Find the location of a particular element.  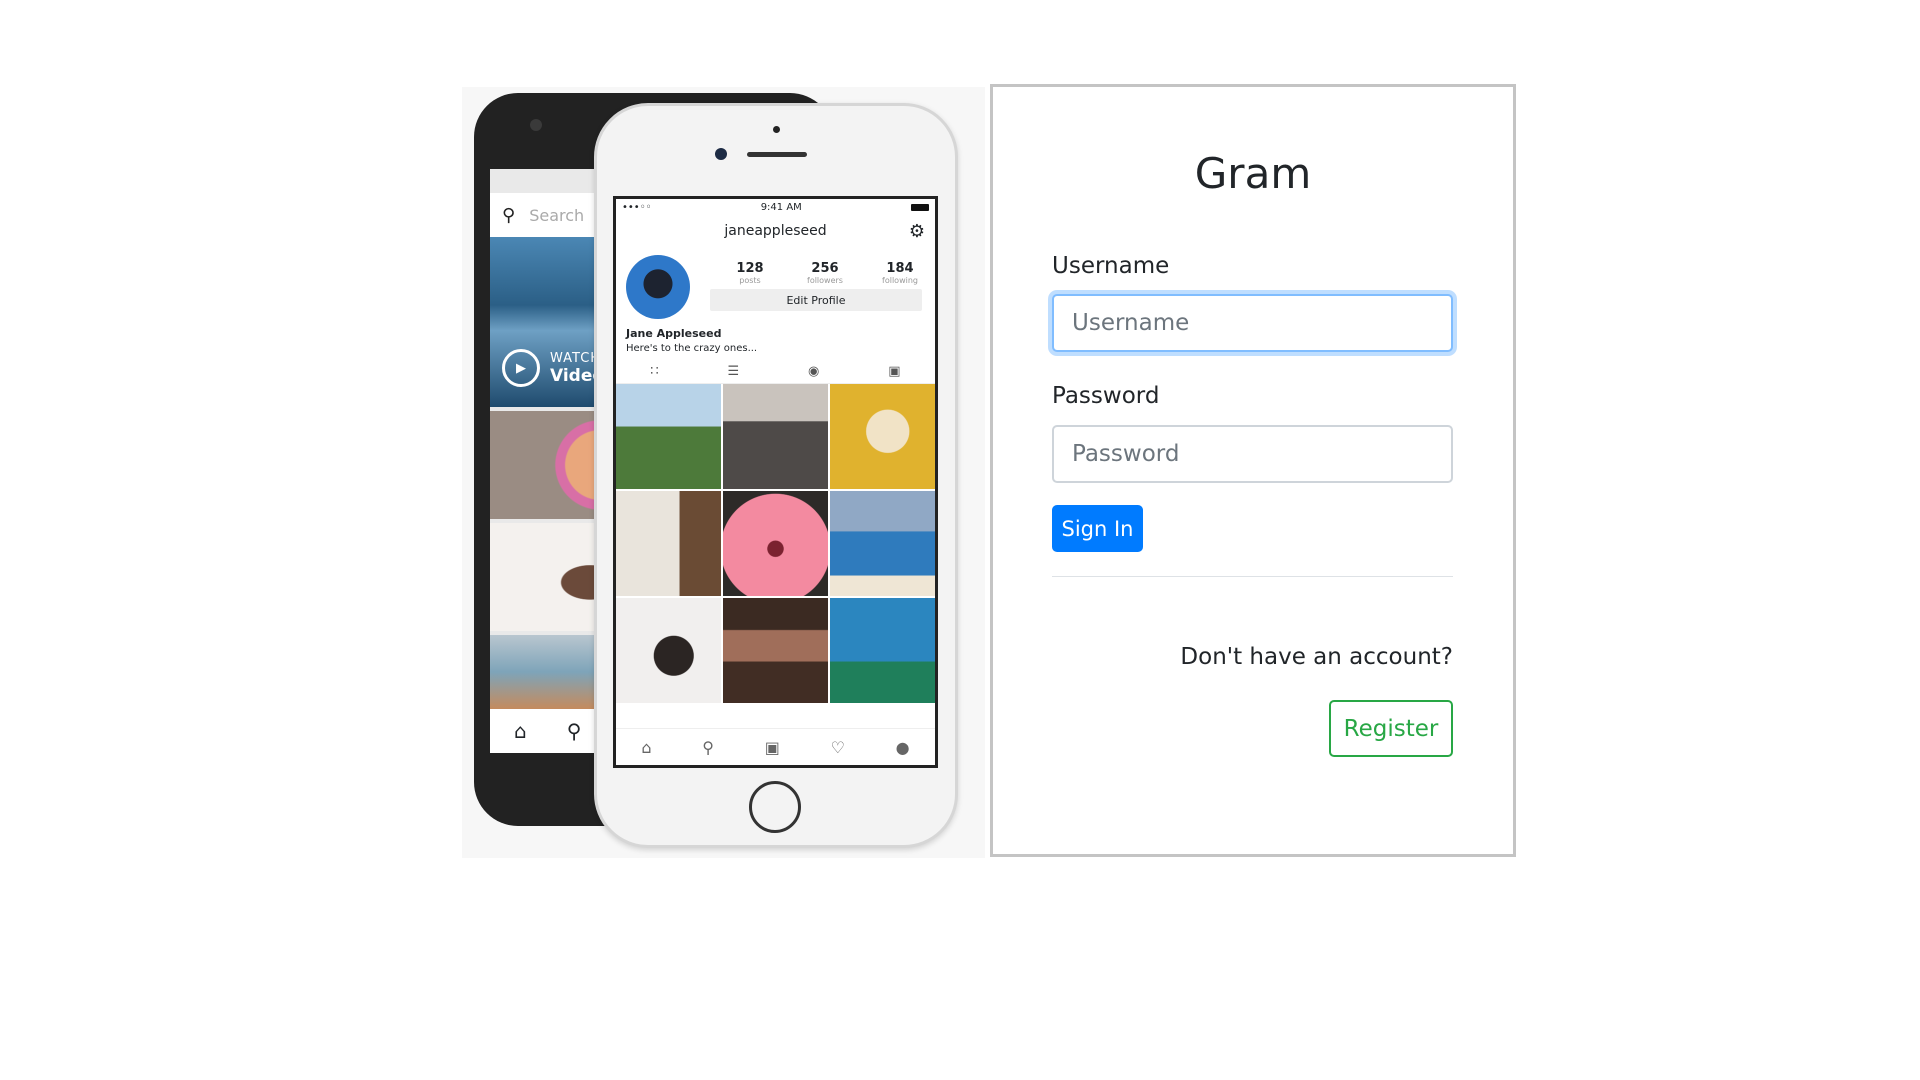

avatar is located at coordinates (658, 287).